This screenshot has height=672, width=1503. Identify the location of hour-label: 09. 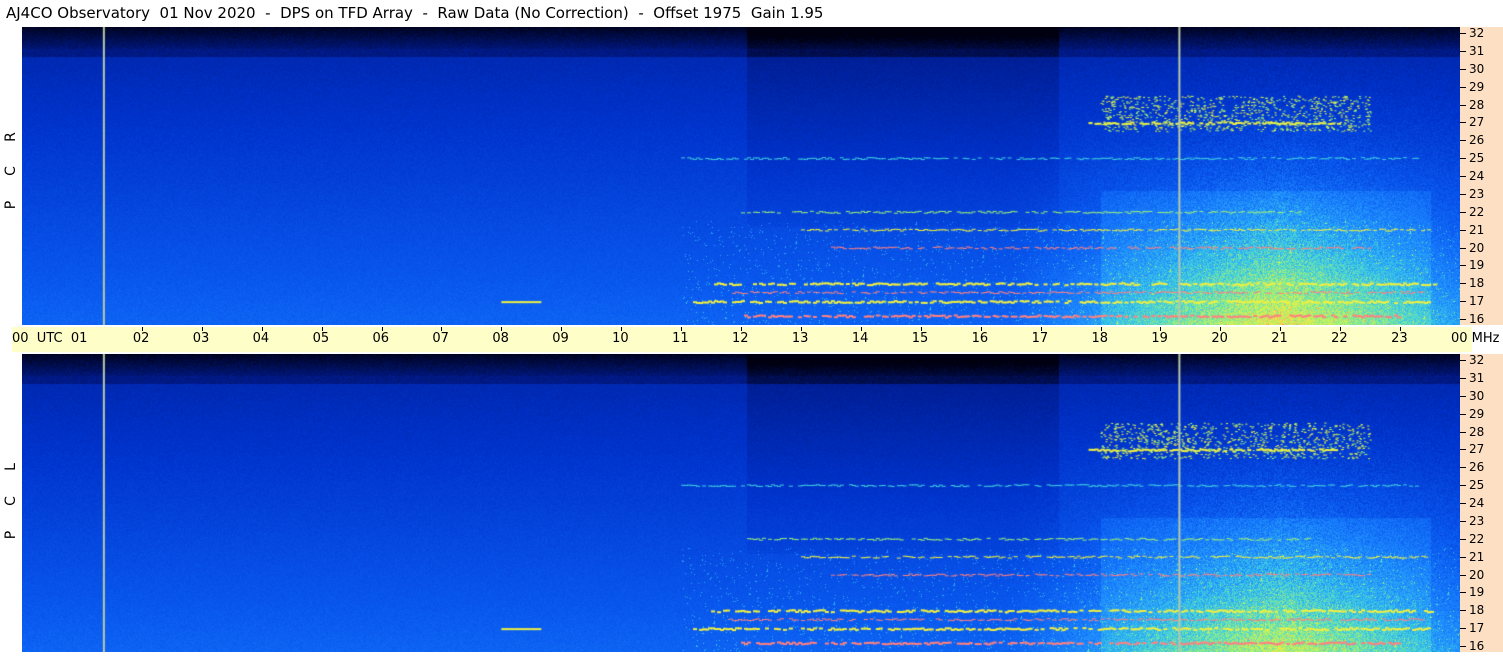
(560, 338).